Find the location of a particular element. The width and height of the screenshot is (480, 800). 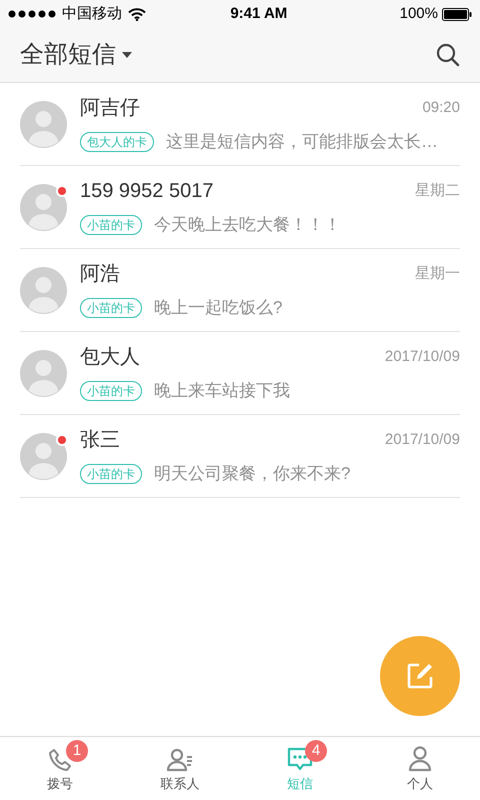

badge: 1 is located at coordinates (77, 751).